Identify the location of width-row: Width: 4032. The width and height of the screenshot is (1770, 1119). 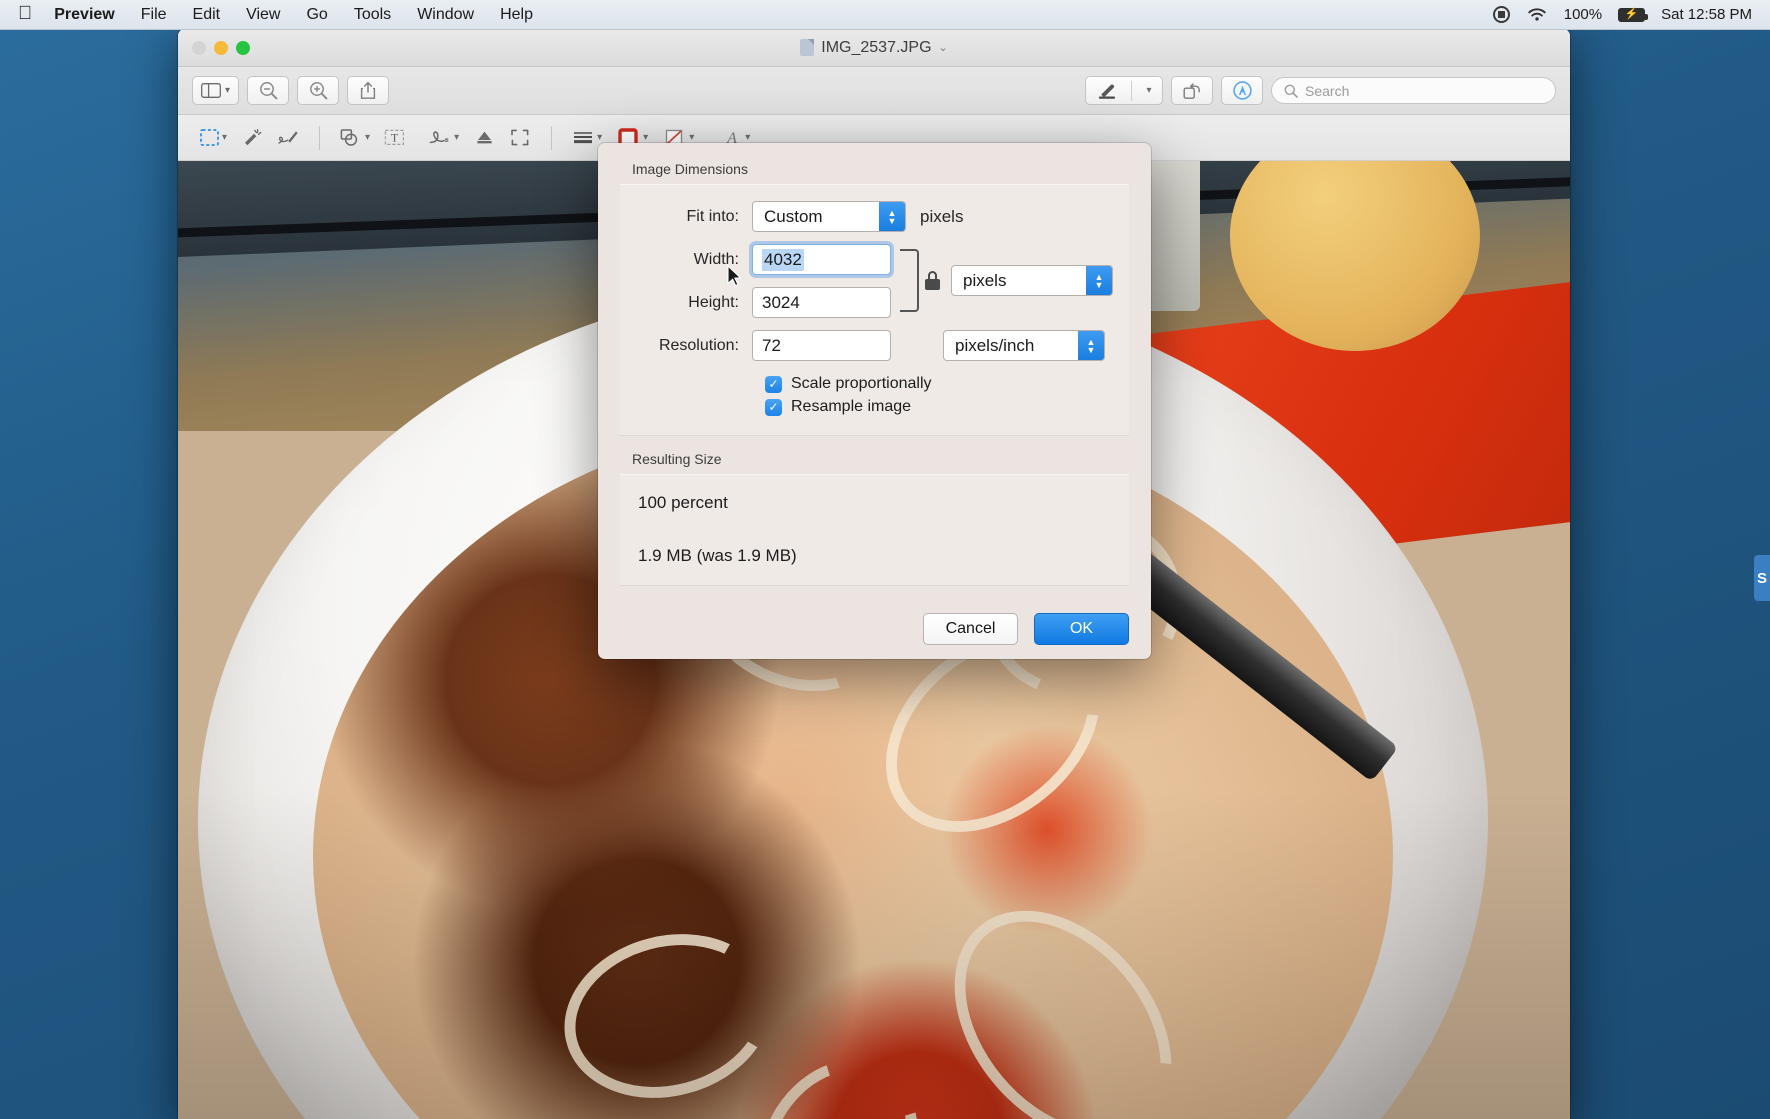
(762, 259).